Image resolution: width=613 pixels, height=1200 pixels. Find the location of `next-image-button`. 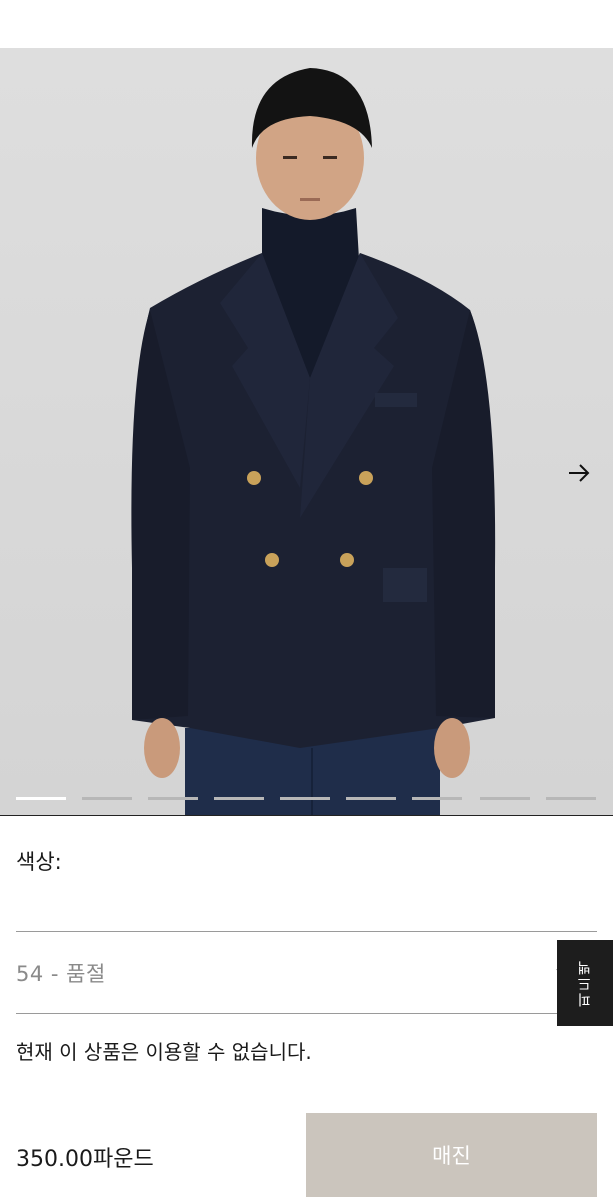

next-image-button is located at coordinates (584, 479).